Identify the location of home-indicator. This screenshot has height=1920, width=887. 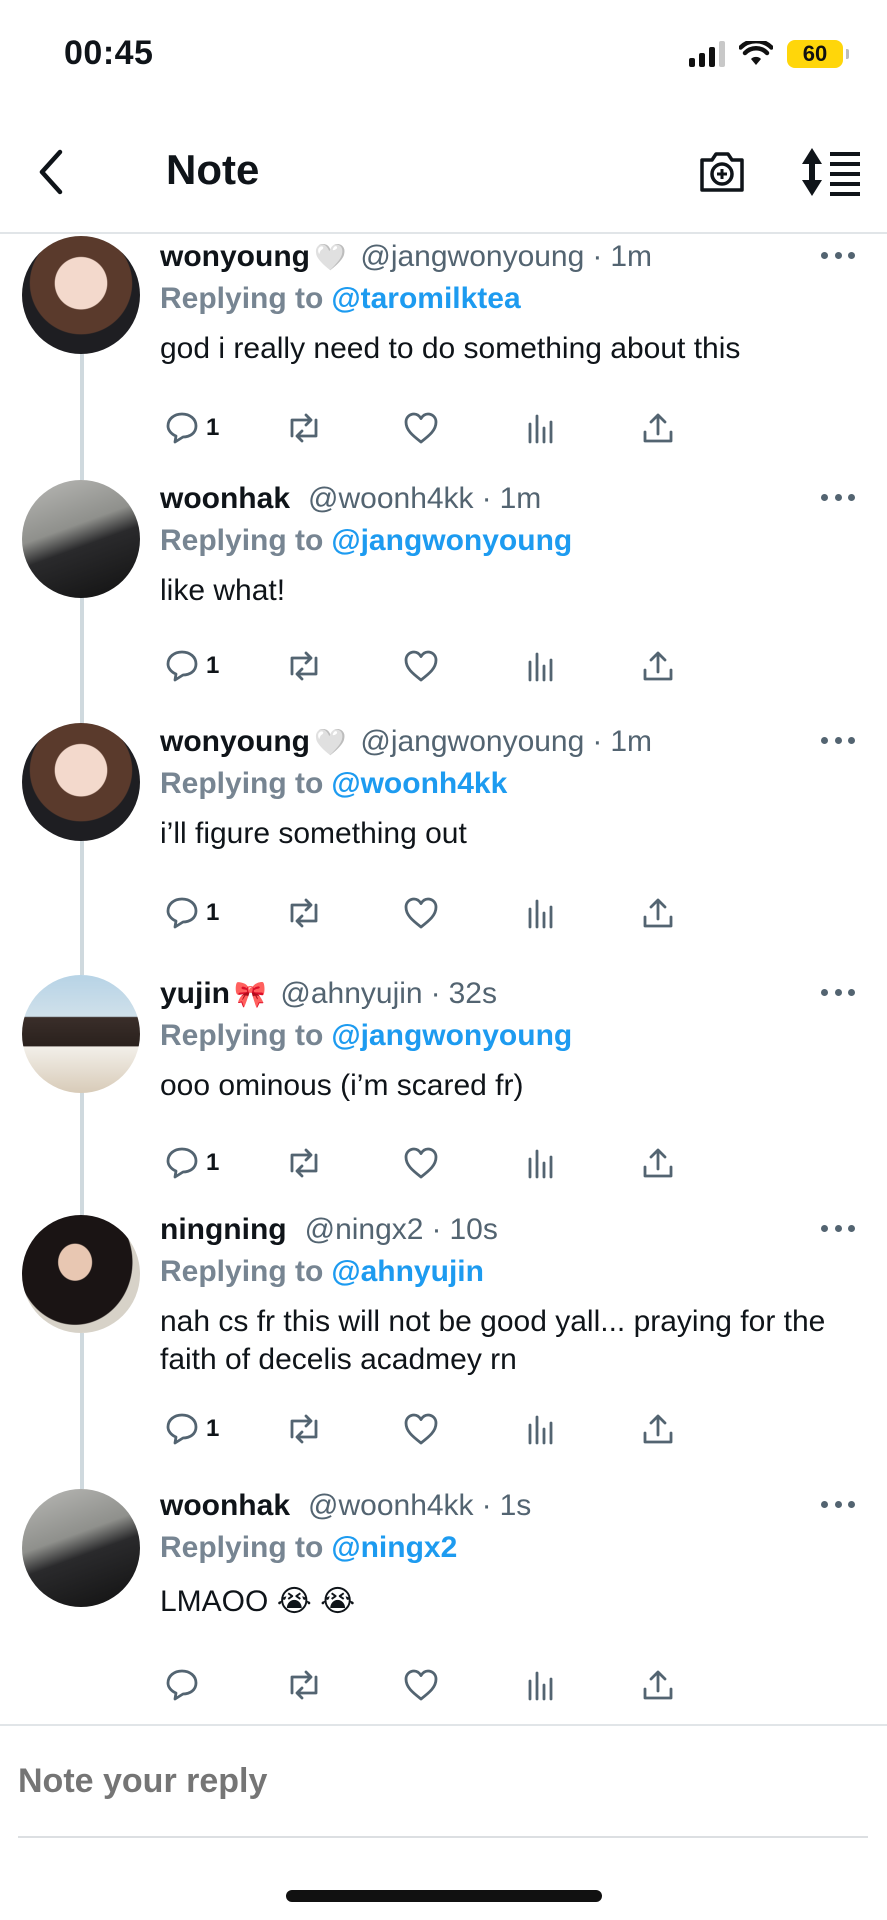
(444, 1896).